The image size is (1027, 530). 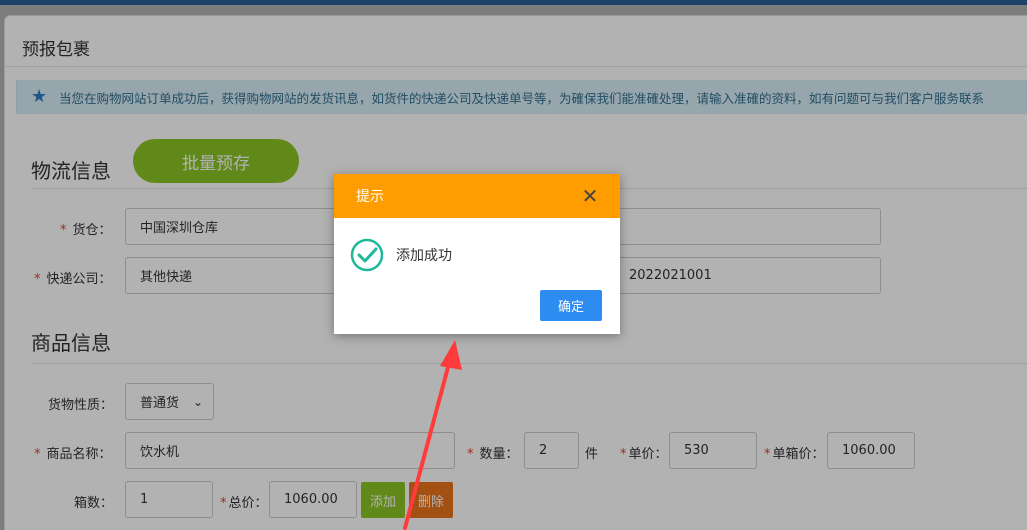 I want to click on annotation-arrow, so click(x=432, y=435).